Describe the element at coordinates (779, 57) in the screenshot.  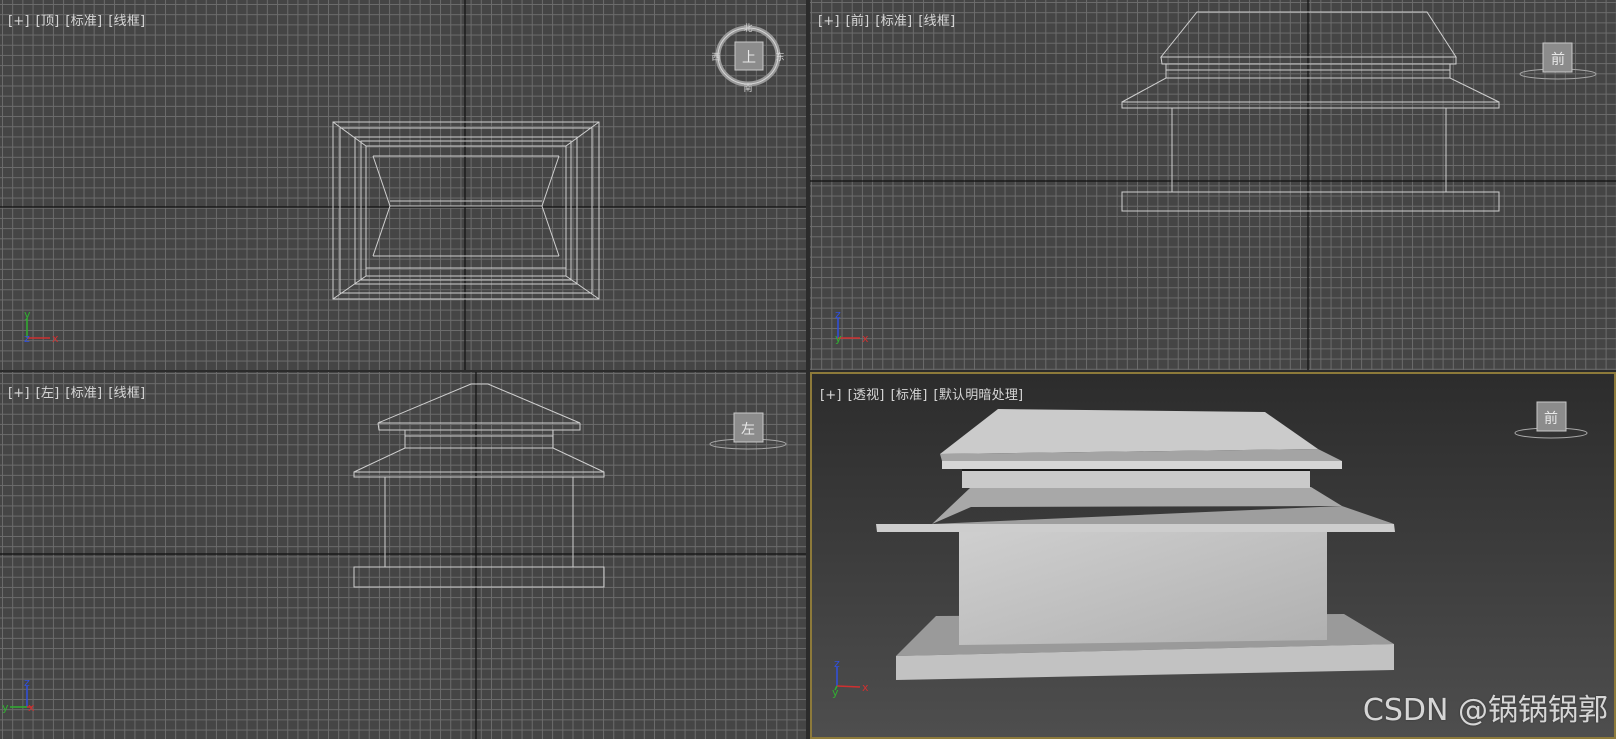
I see `compass-east: 东` at that location.